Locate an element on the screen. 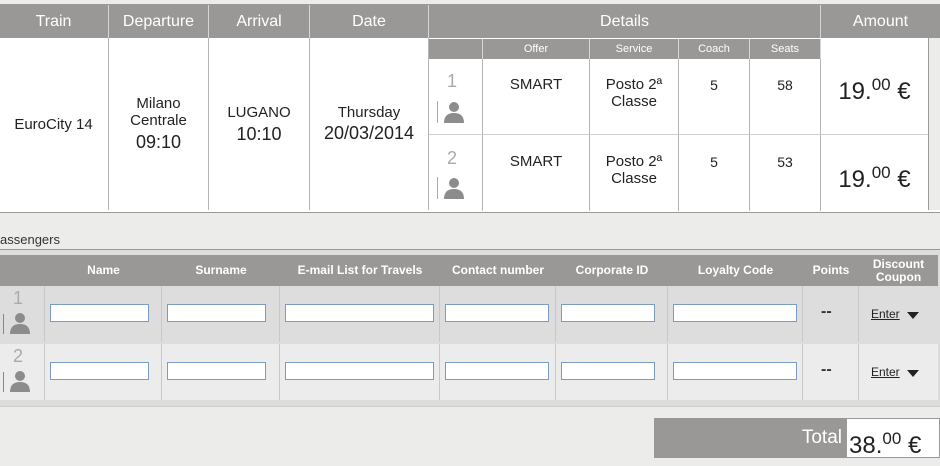  amount-gutter is located at coordinates (934, 124).